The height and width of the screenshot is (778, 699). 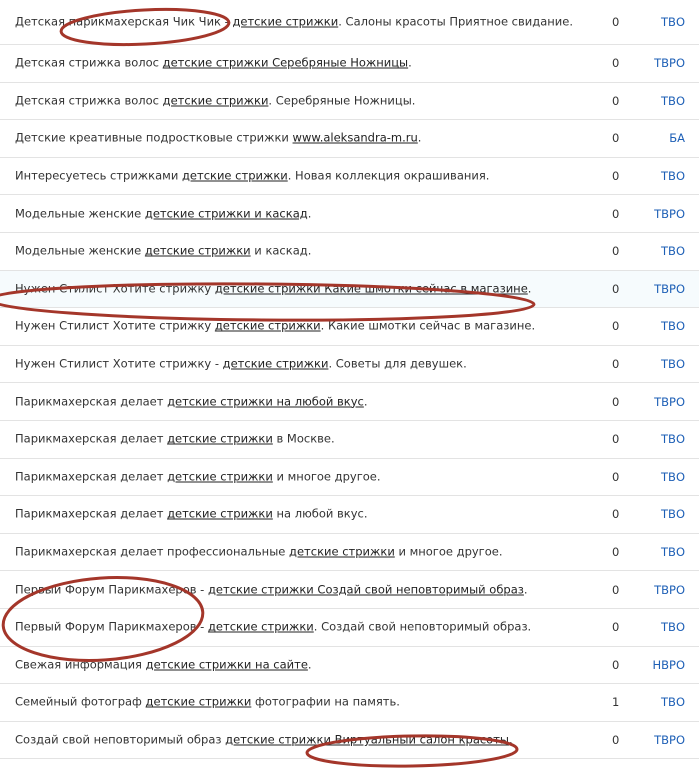 What do you see at coordinates (154, 137) in the screenshot?
I see `row-prefix: Детские креативные подростковые стрижки` at bounding box center [154, 137].